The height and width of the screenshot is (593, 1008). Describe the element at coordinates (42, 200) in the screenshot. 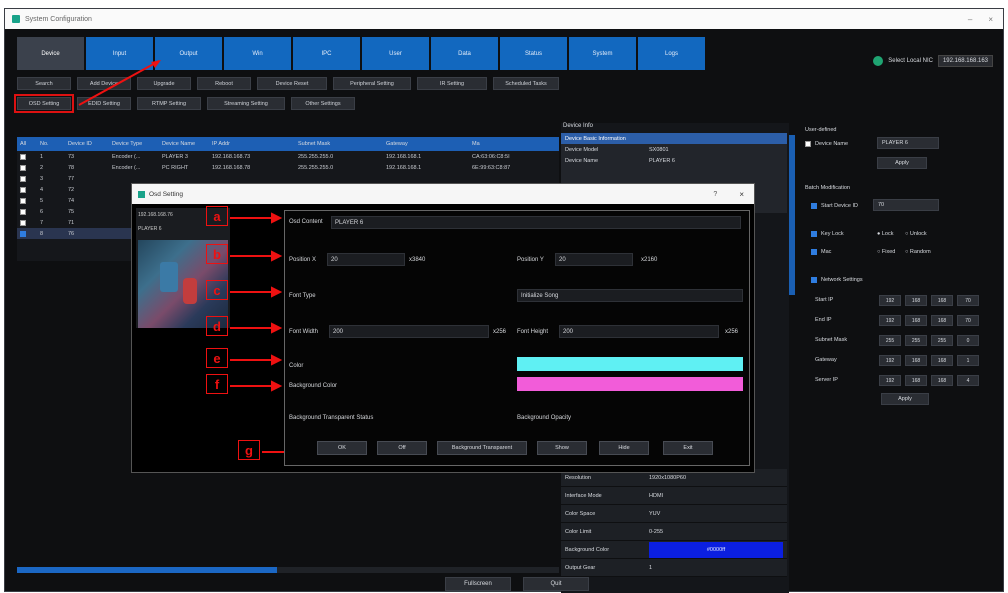

I see `table-cell: 5` at that location.